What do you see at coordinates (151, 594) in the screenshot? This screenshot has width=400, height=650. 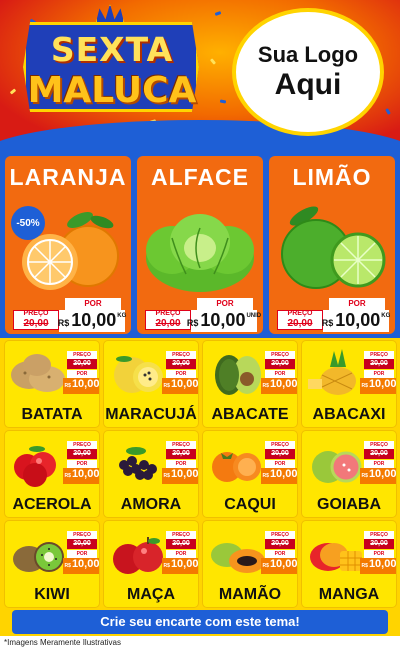 I see `product-name: MAÇA` at bounding box center [151, 594].